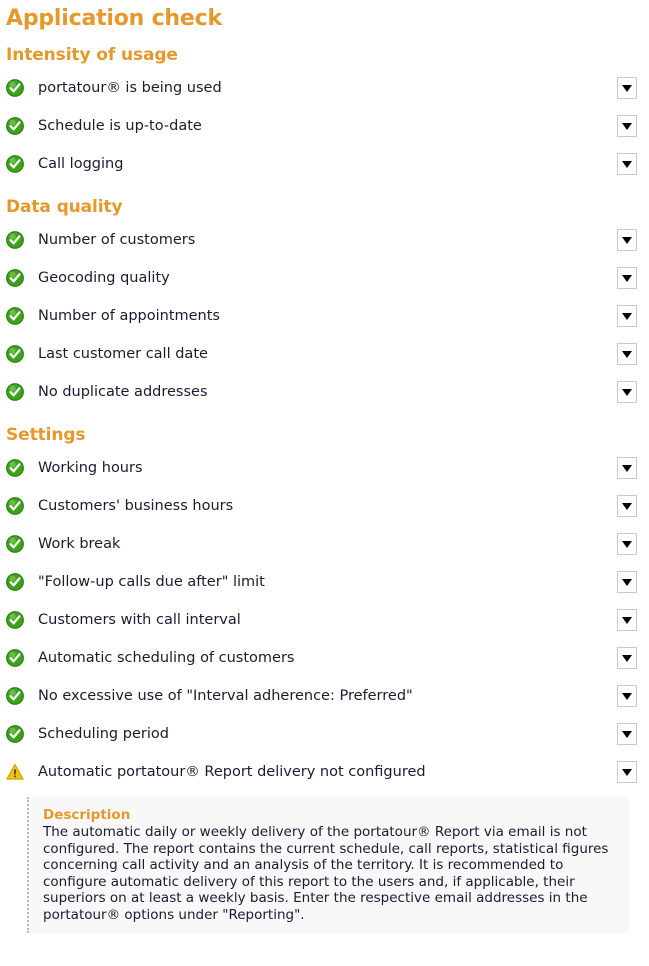  What do you see at coordinates (324, 354) in the screenshot?
I see `check-row-ok: Last customer call date` at bounding box center [324, 354].